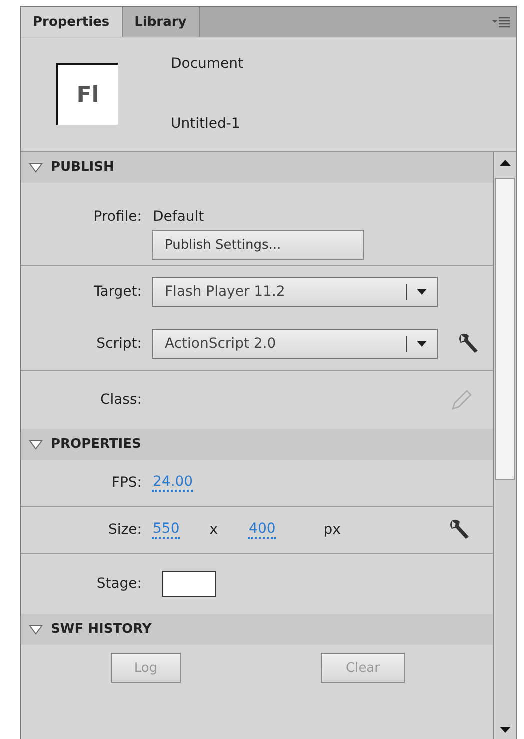 This screenshot has width=524, height=739. What do you see at coordinates (161, 22) in the screenshot?
I see `panel-tab: Library` at bounding box center [161, 22].